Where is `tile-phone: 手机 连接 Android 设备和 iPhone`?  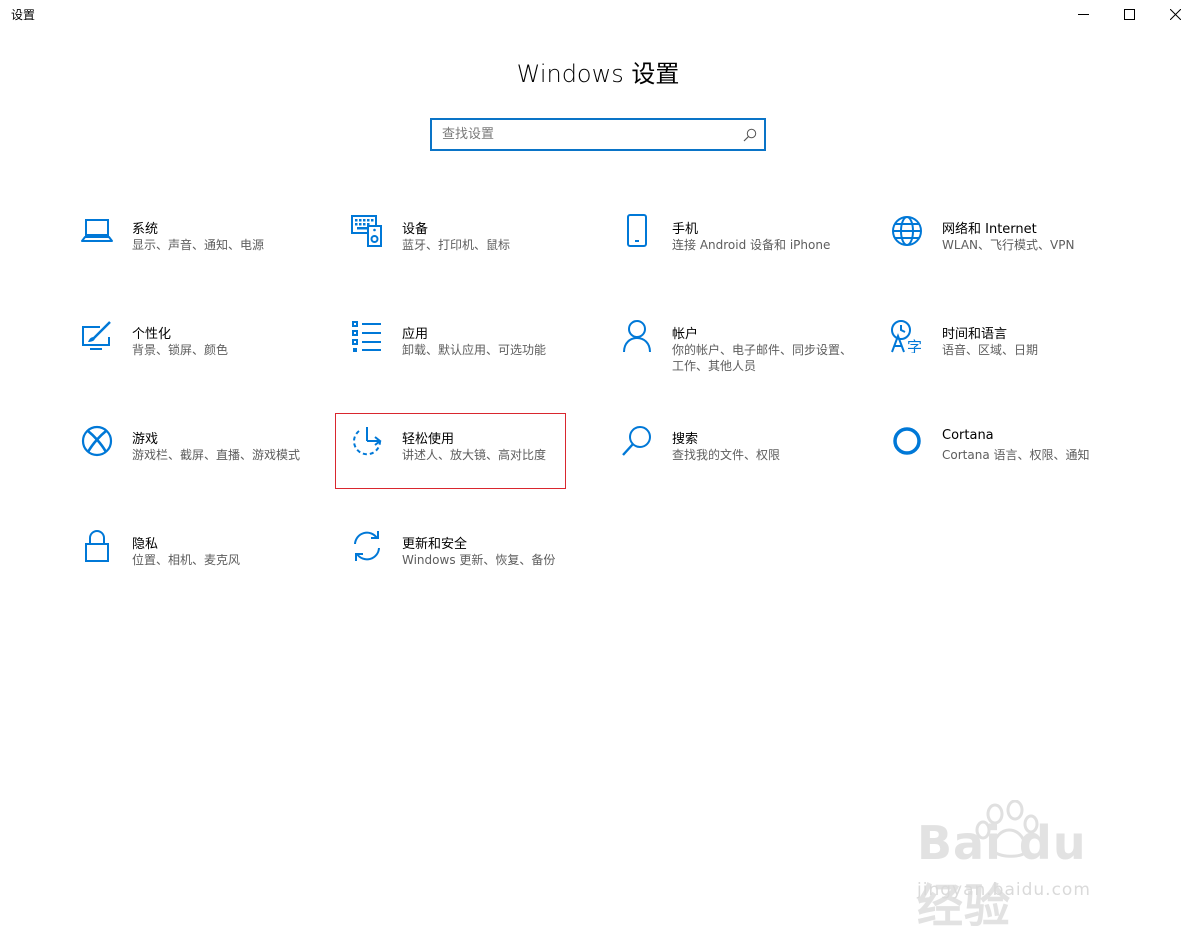 tile-phone: 手机 连接 Android 设备和 iPhone is located at coordinates (736, 252).